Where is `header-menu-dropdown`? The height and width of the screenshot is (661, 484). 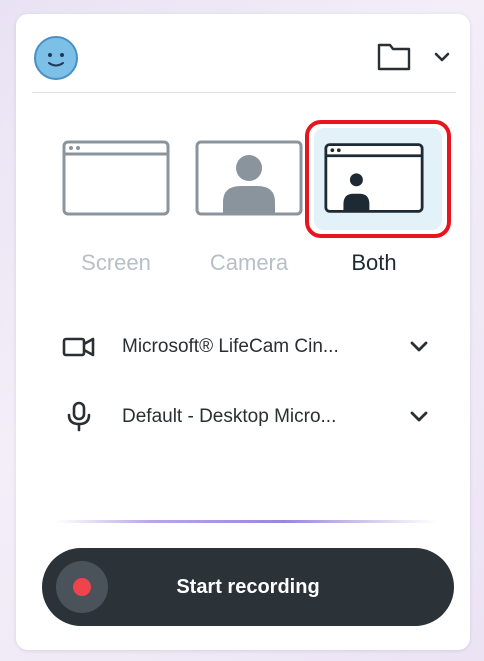 header-menu-dropdown is located at coordinates (442, 57).